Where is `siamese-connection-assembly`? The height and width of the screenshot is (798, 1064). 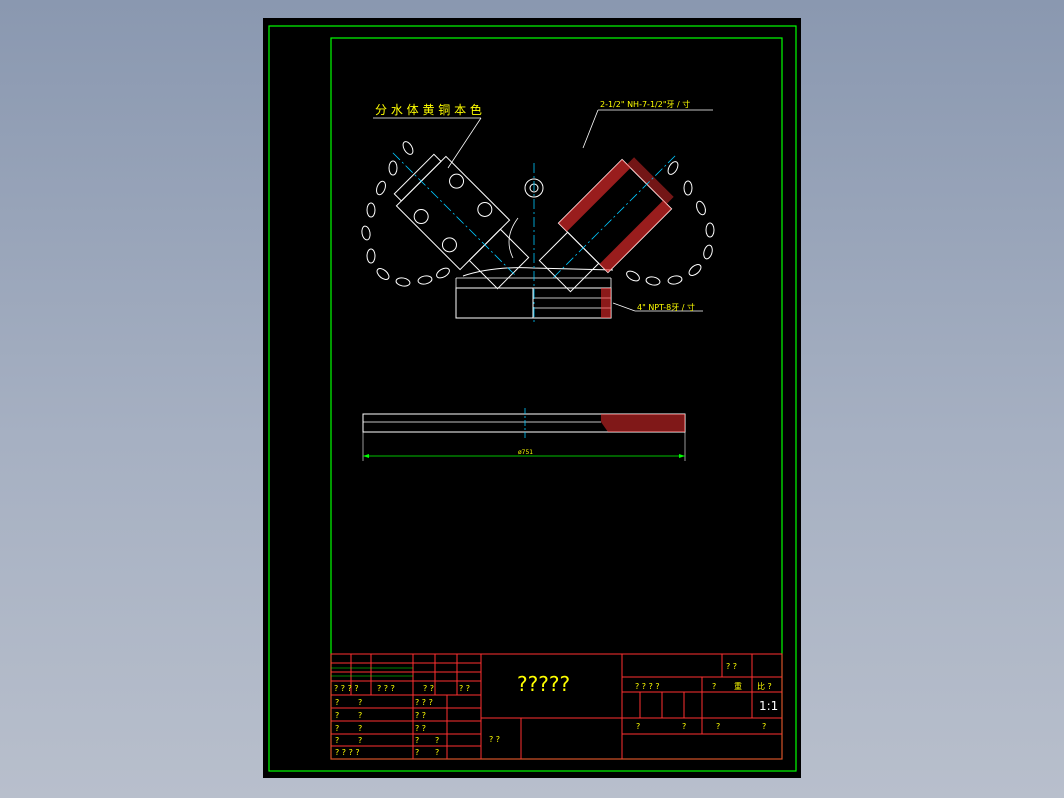 siamese-connection-assembly is located at coordinates (538, 216).